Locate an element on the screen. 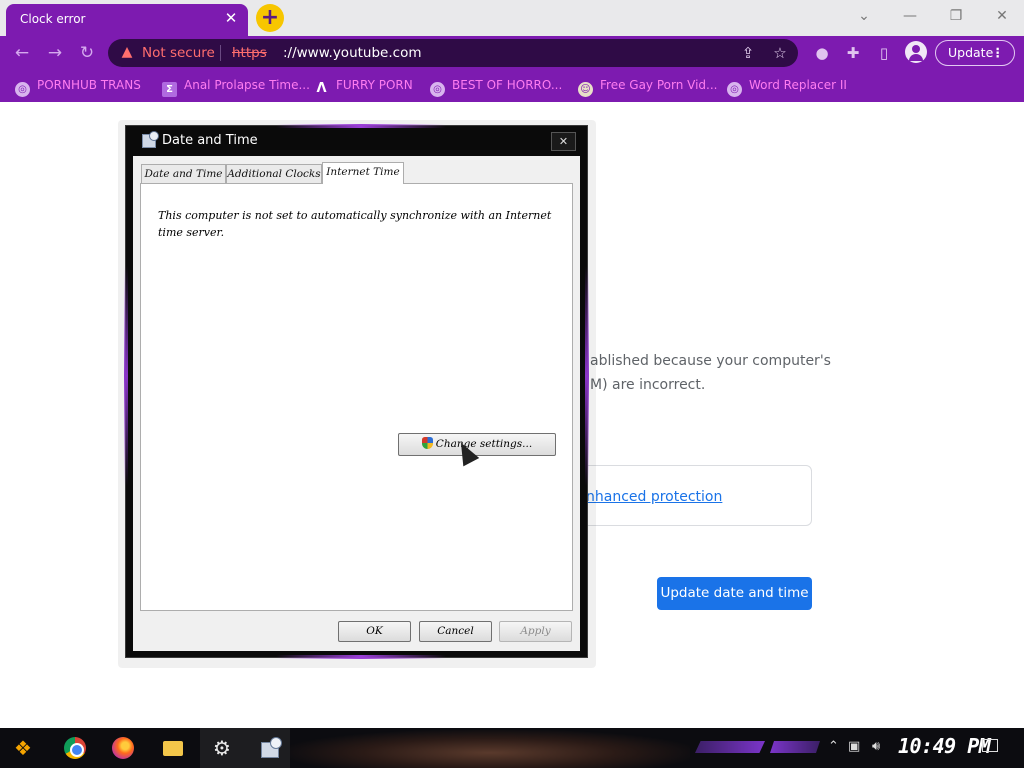 The height and width of the screenshot is (768, 1024). warning-icon: ▲ is located at coordinates (127, 52).